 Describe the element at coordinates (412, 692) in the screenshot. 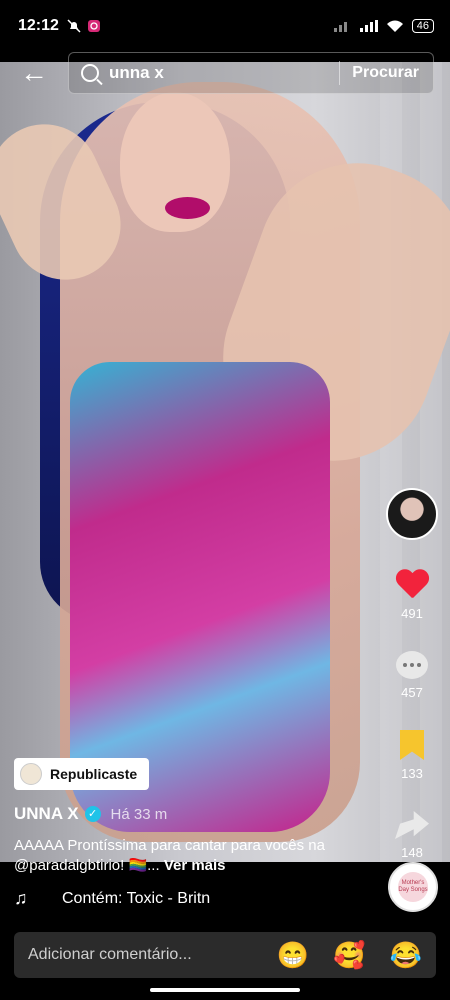

I see `comment-count: 457` at that location.